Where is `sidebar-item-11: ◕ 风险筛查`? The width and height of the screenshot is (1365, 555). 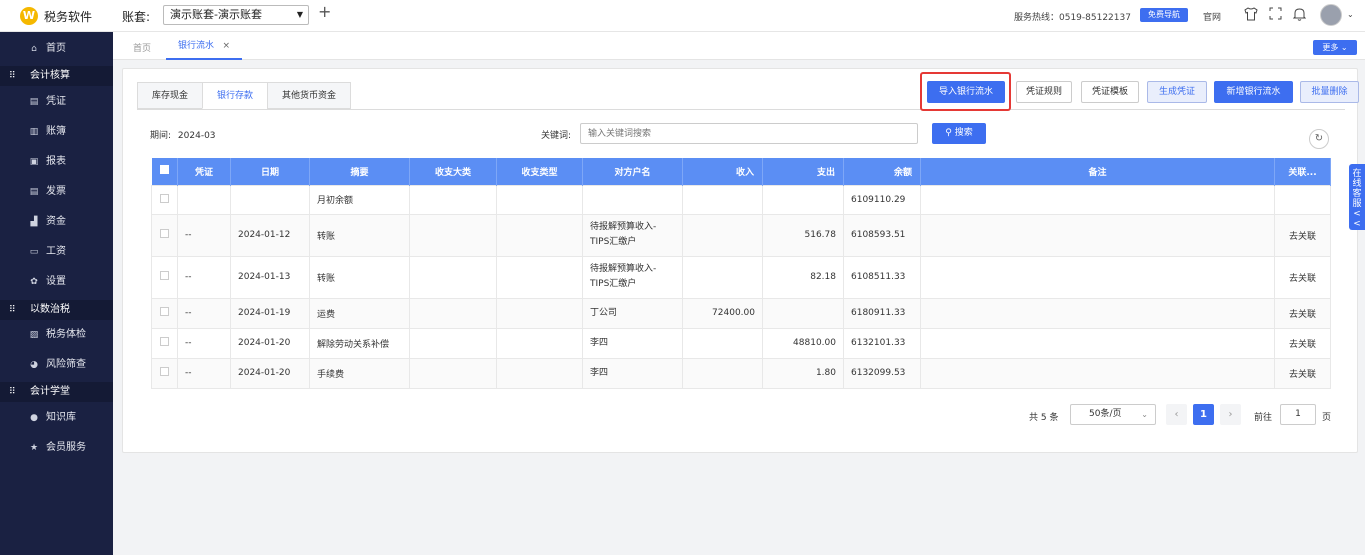
sidebar-item-11: ◕ 风险筛查 is located at coordinates (56, 365).